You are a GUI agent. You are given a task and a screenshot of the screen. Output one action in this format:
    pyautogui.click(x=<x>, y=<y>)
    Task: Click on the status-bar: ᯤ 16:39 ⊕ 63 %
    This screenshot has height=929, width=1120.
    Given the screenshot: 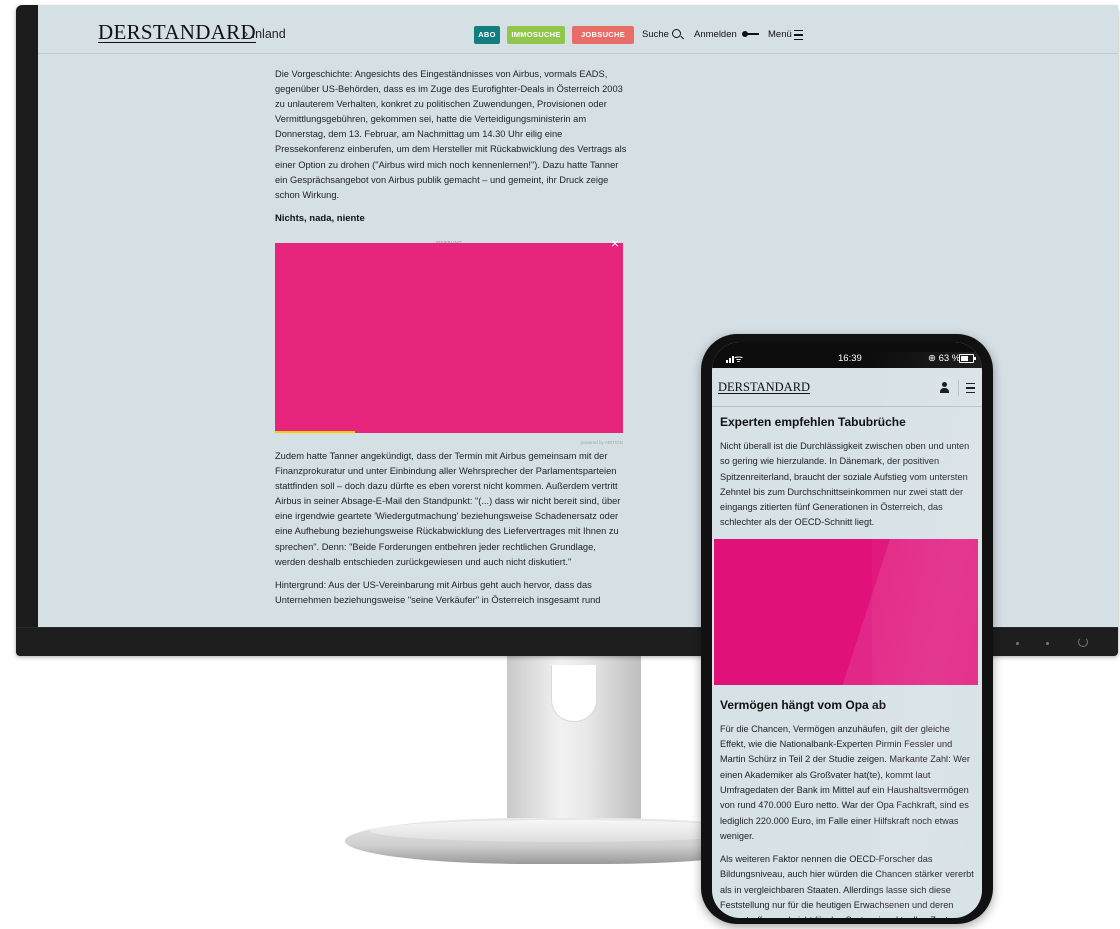 What is the action you would take?
    pyautogui.click(x=847, y=355)
    